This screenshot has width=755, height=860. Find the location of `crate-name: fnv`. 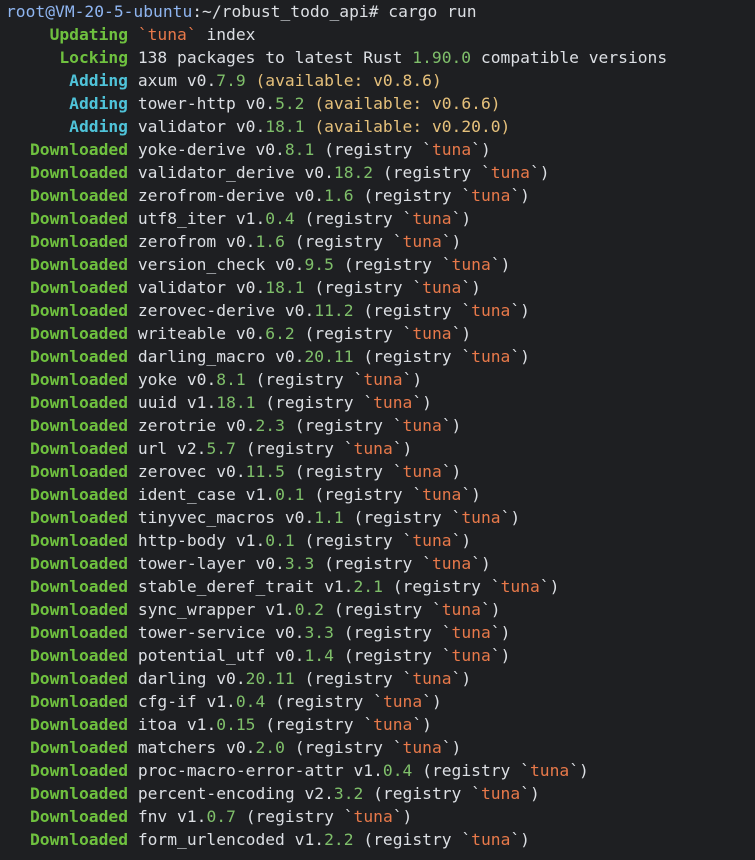

crate-name: fnv is located at coordinates (152, 816).